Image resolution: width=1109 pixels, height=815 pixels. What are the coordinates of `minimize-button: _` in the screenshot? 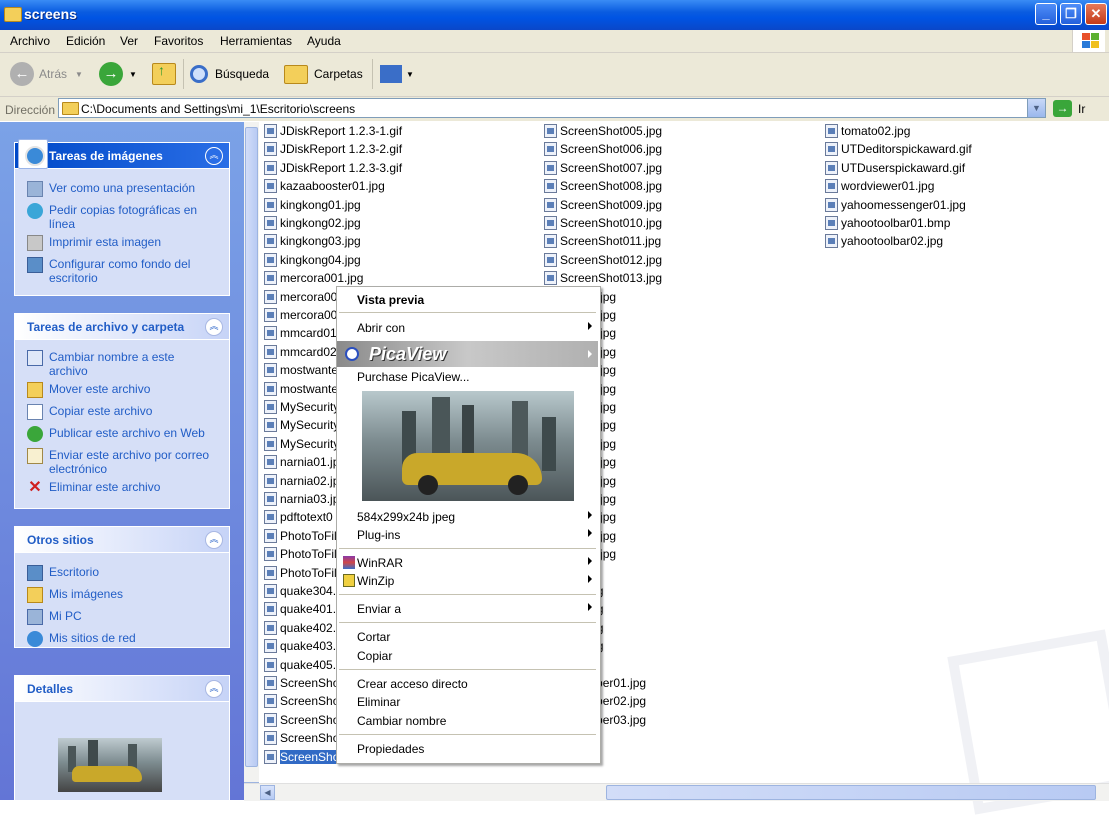 It's located at (1046, 14).